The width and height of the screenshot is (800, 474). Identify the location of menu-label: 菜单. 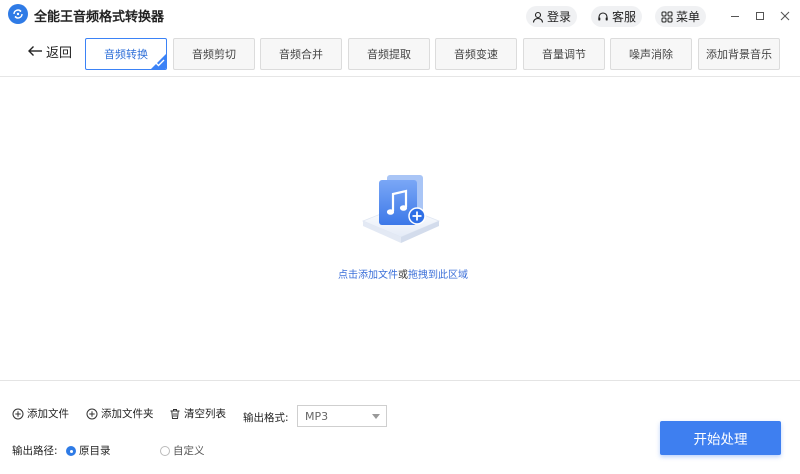
(687, 17).